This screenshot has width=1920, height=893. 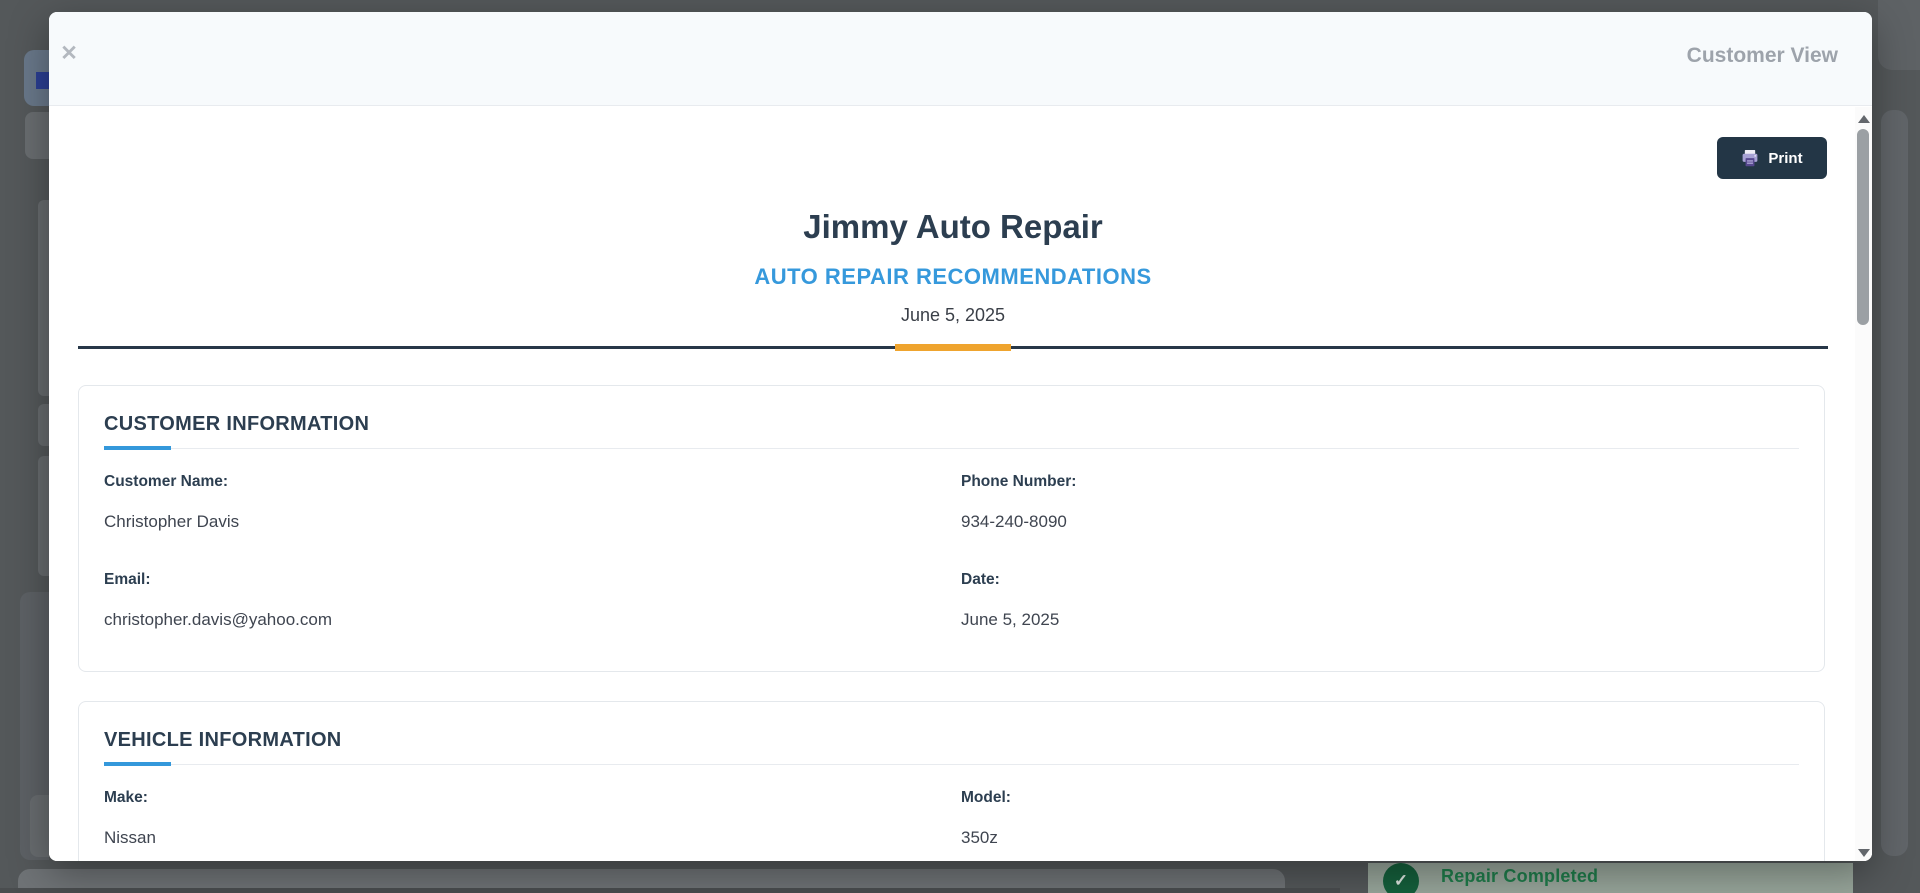 I want to click on field-value: christopher.davis@yahoo.com, so click(x=218, y=619).